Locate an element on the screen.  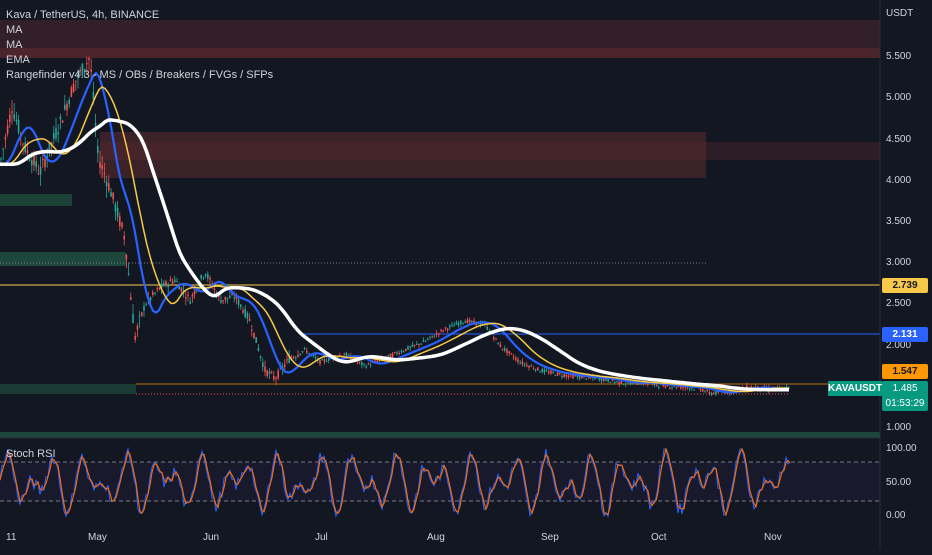
supply-zone is located at coordinates (490, 151).